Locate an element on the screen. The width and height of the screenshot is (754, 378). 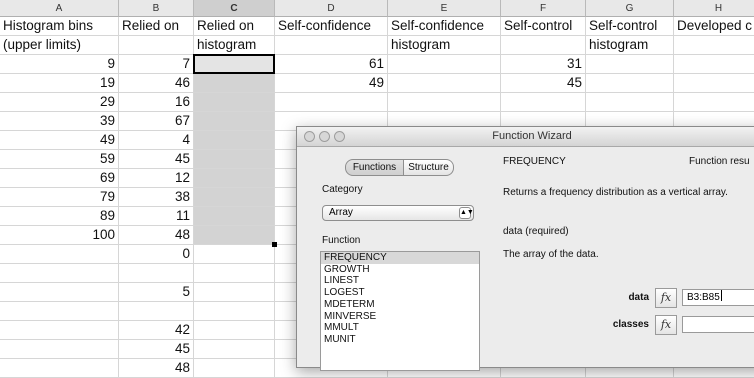
function-item-linest: LINEST is located at coordinates (400, 281).